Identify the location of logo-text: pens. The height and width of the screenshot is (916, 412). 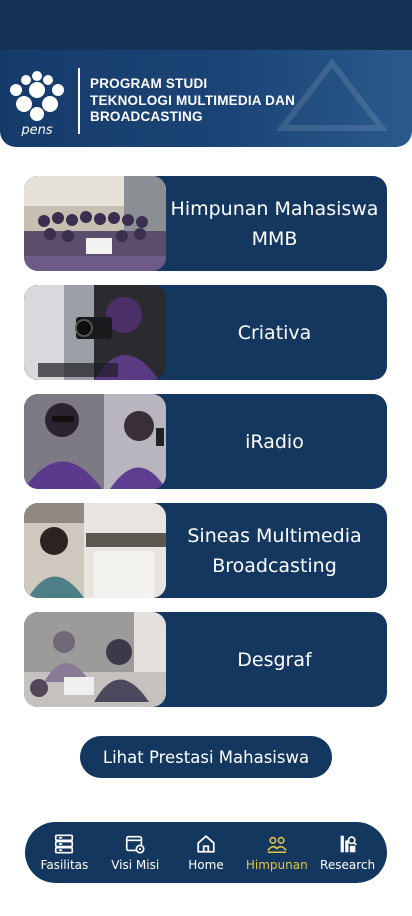
(36, 129).